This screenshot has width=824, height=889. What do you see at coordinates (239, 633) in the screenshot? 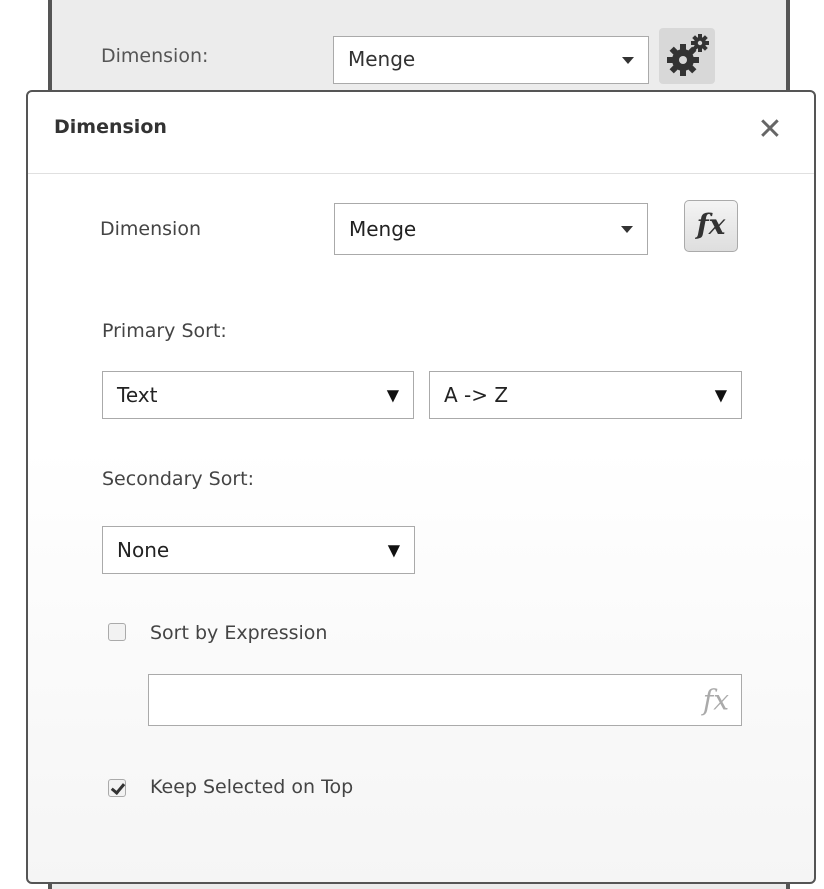
I see `sort-by-expression-label: Sort by Expression` at bounding box center [239, 633].